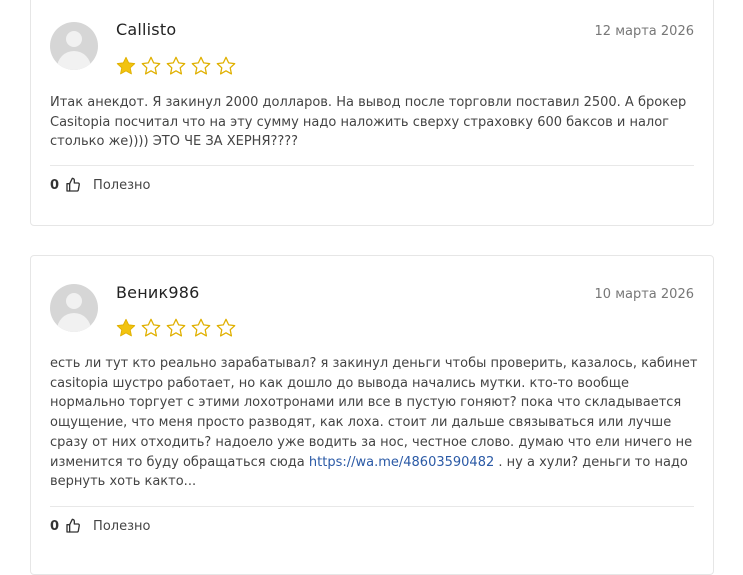  What do you see at coordinates (644, 294) in the screenshot?
I see `review-date: 10 марта 2026` at bounding box center [644, 294].